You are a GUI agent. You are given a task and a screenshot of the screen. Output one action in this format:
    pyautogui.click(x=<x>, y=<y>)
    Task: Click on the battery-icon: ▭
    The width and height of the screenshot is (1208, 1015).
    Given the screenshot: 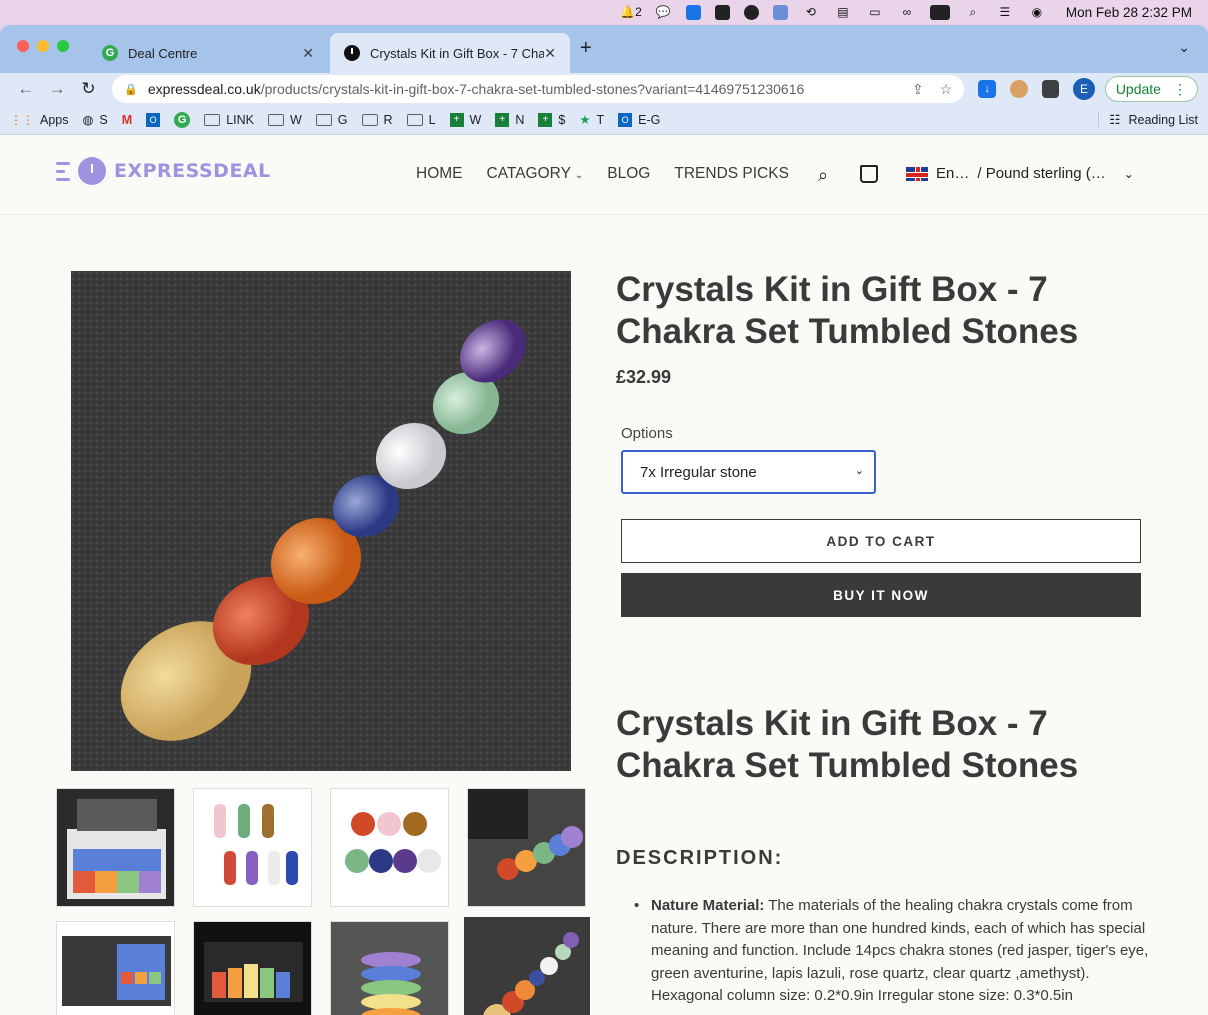 What is the action you would take?
    pyautogui.click(x=875, y=12)
    